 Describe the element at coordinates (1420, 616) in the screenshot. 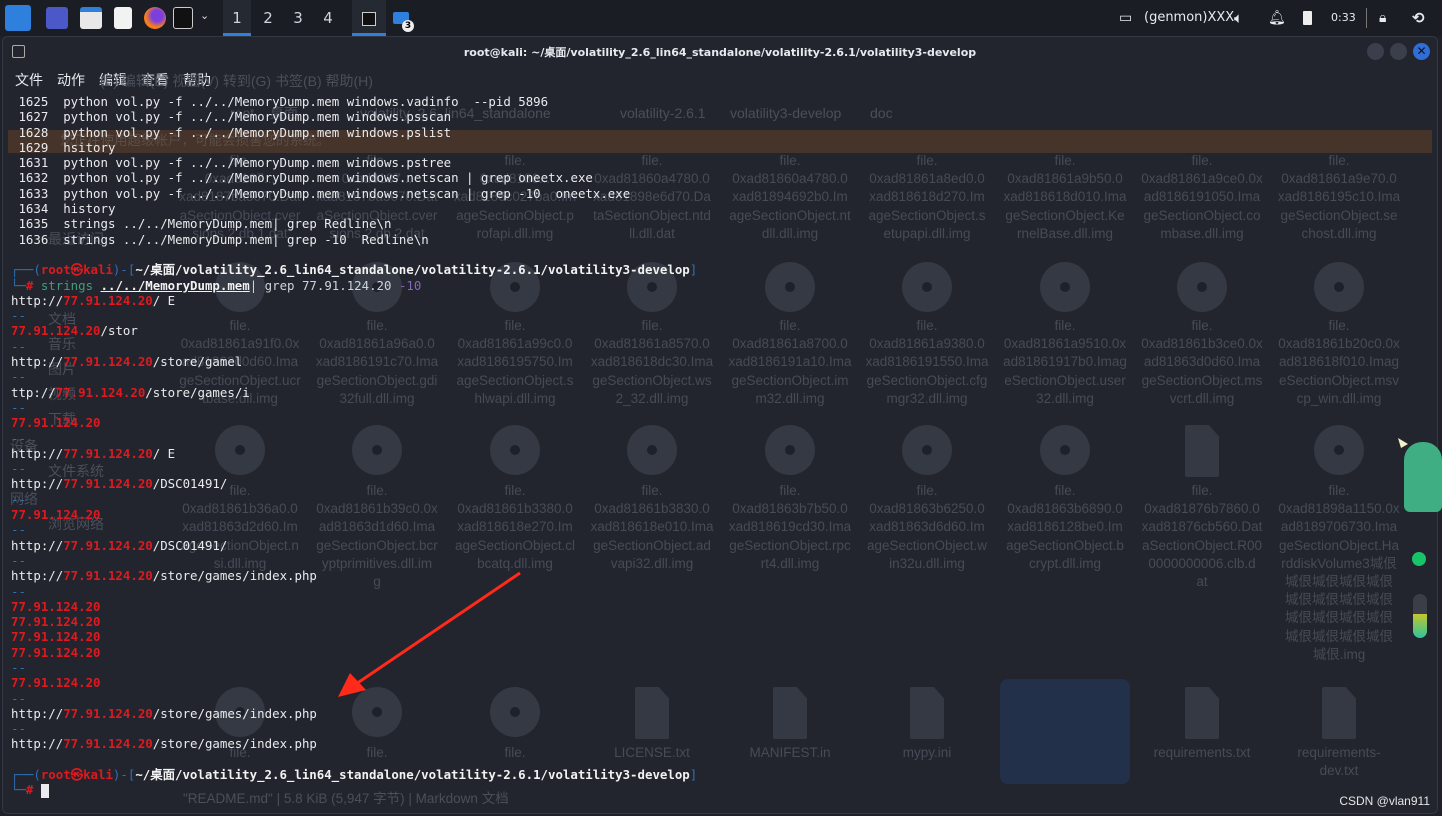

I see `level-meter` at that location.